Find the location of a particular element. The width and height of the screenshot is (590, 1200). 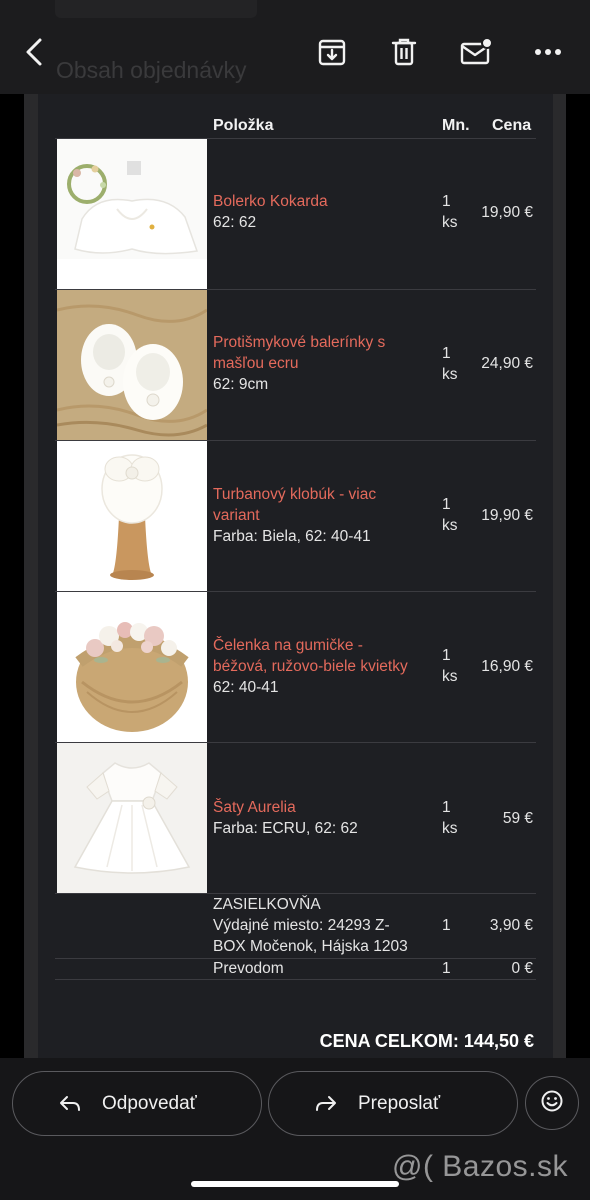

mark-unread-icon is located at coordinates (476, 52).